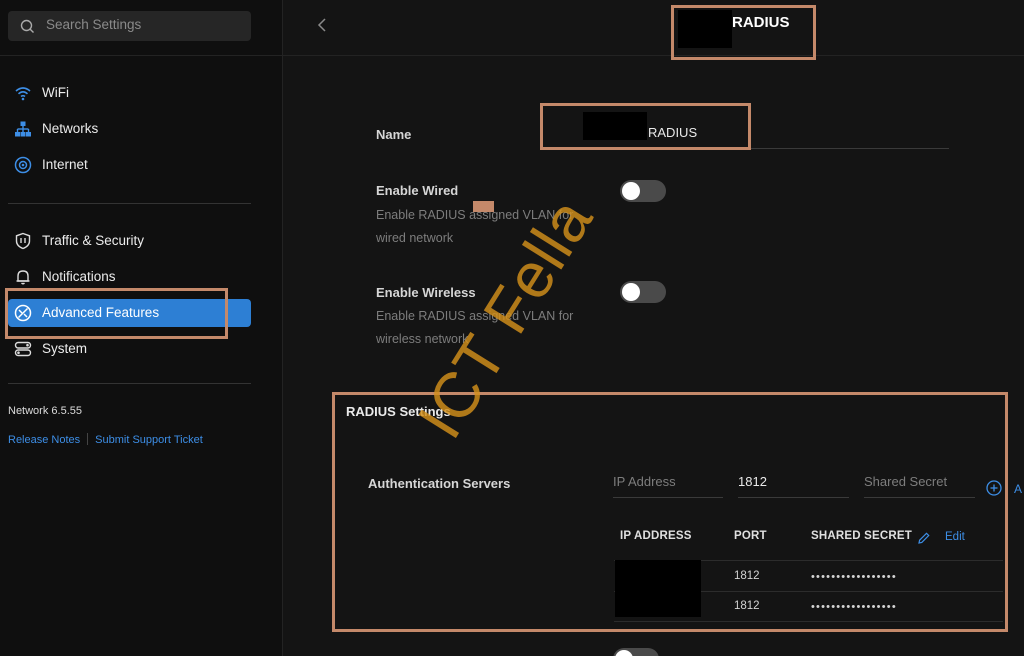  Describe the element at coordinates (93, 240) in the screenshot. I see `sidebar-item-label: Traffic & Security` at that location.